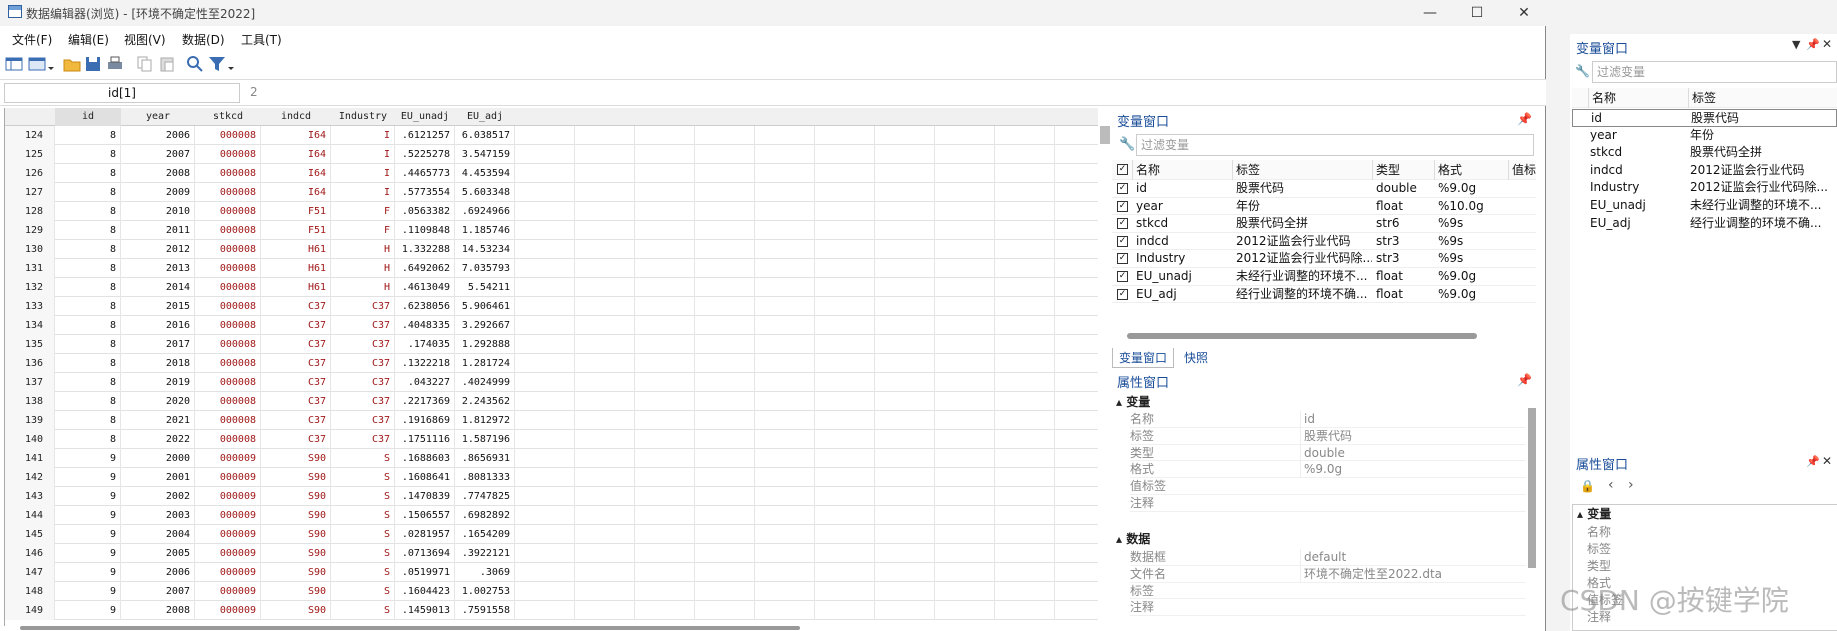  I want to click on find-icon, so click(195, 64).